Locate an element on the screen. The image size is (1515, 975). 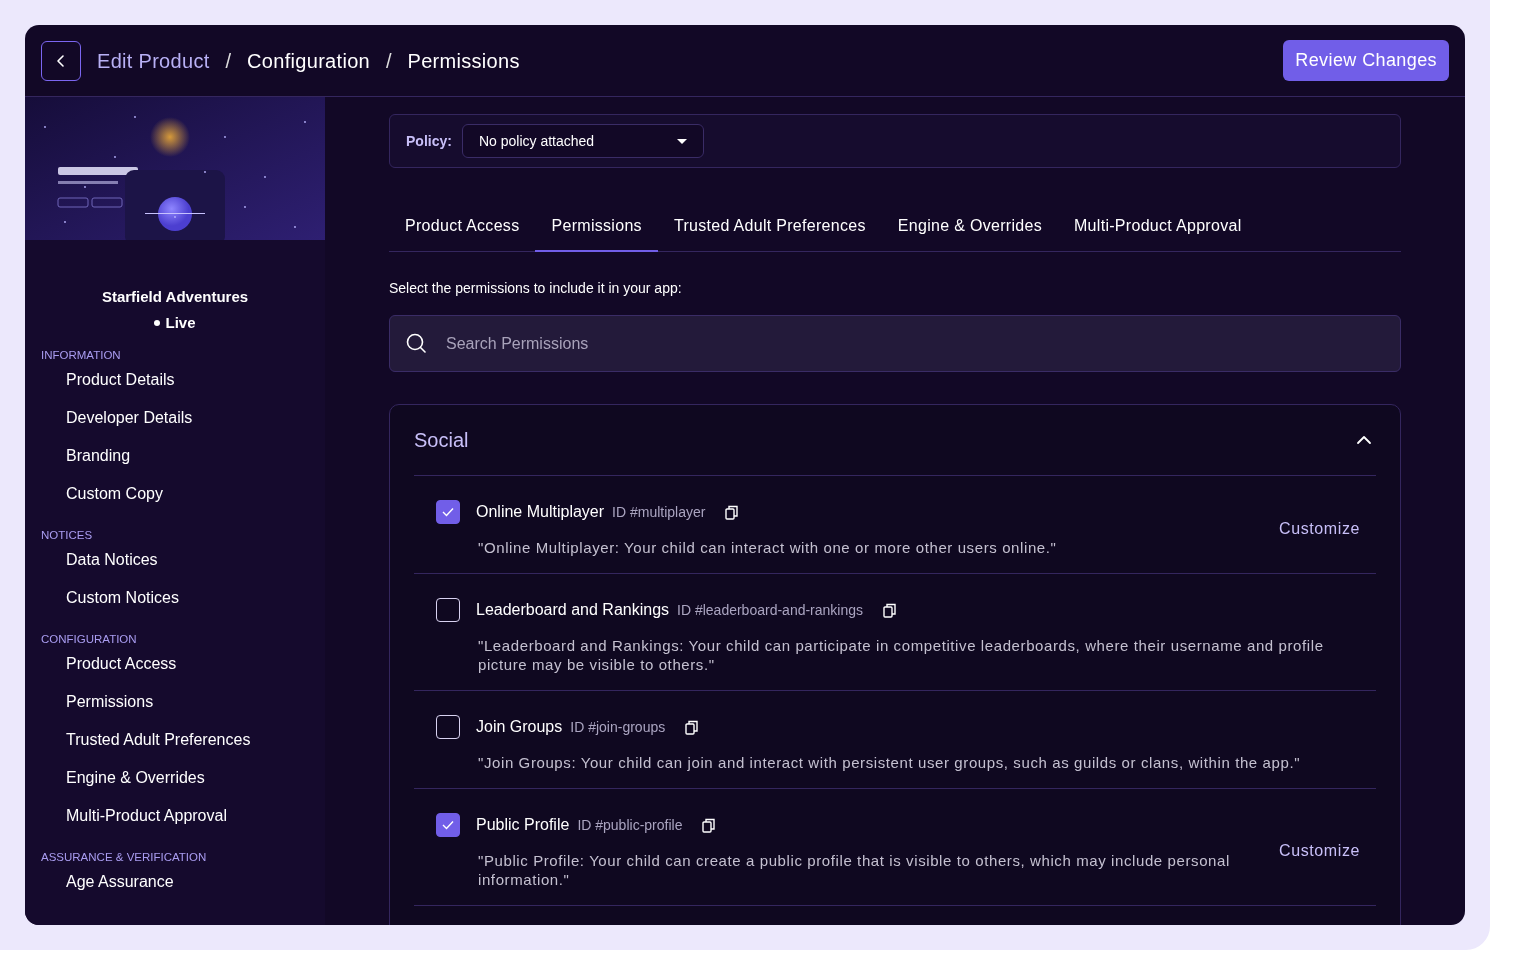
permission-id: ID #leaderboard-and-rankings is located at coordinates (770, 610).